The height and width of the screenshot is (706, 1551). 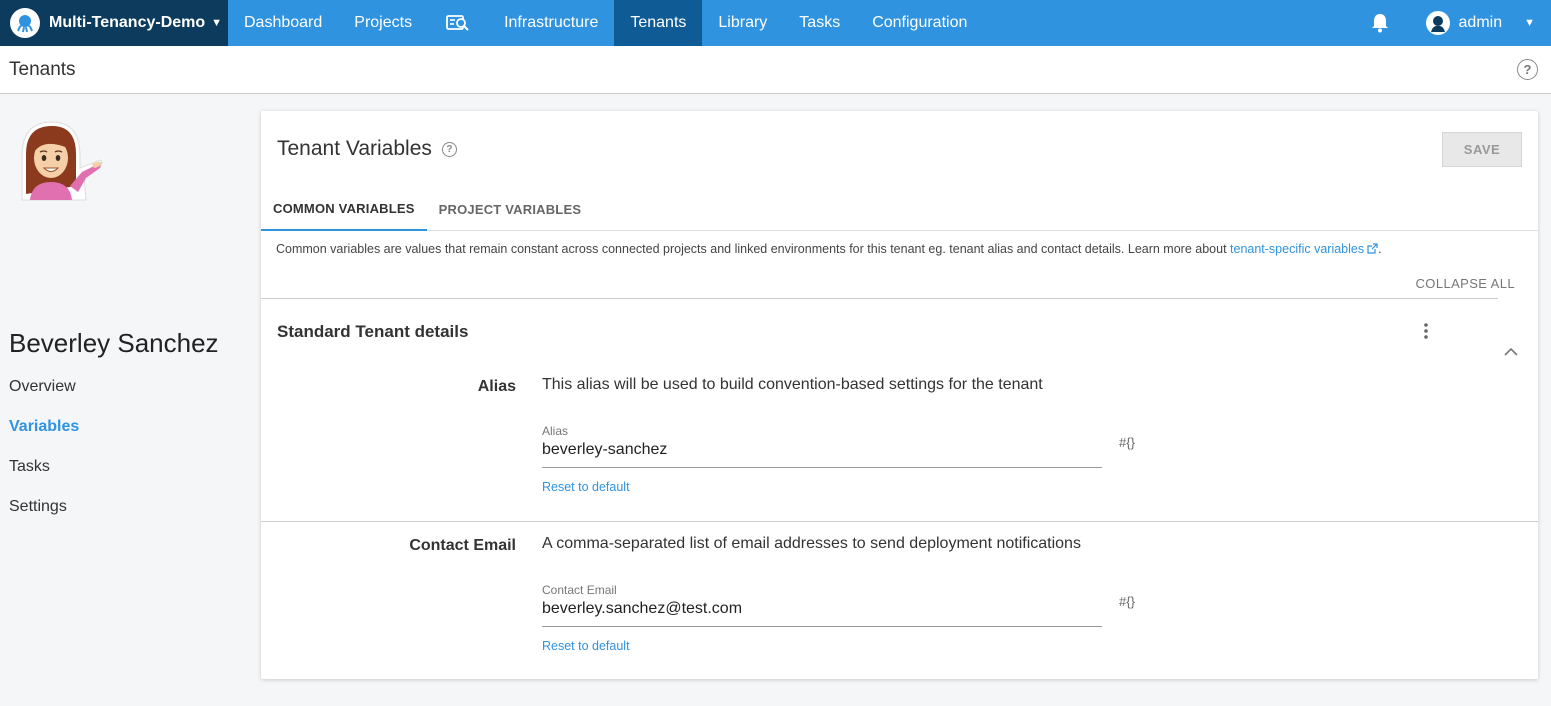 I want to click on nav-infrastructure: Infrastructure, so click(x=551, y=23).